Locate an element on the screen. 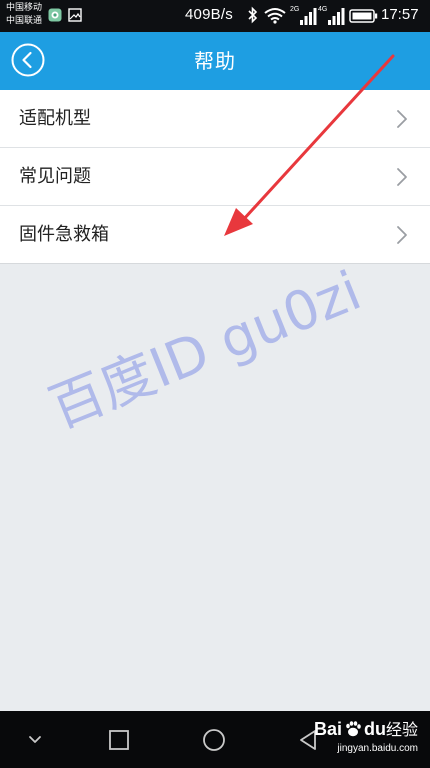 The image size is (430, 768). header-bar: 帮助 is located at coordinates (215, 61).